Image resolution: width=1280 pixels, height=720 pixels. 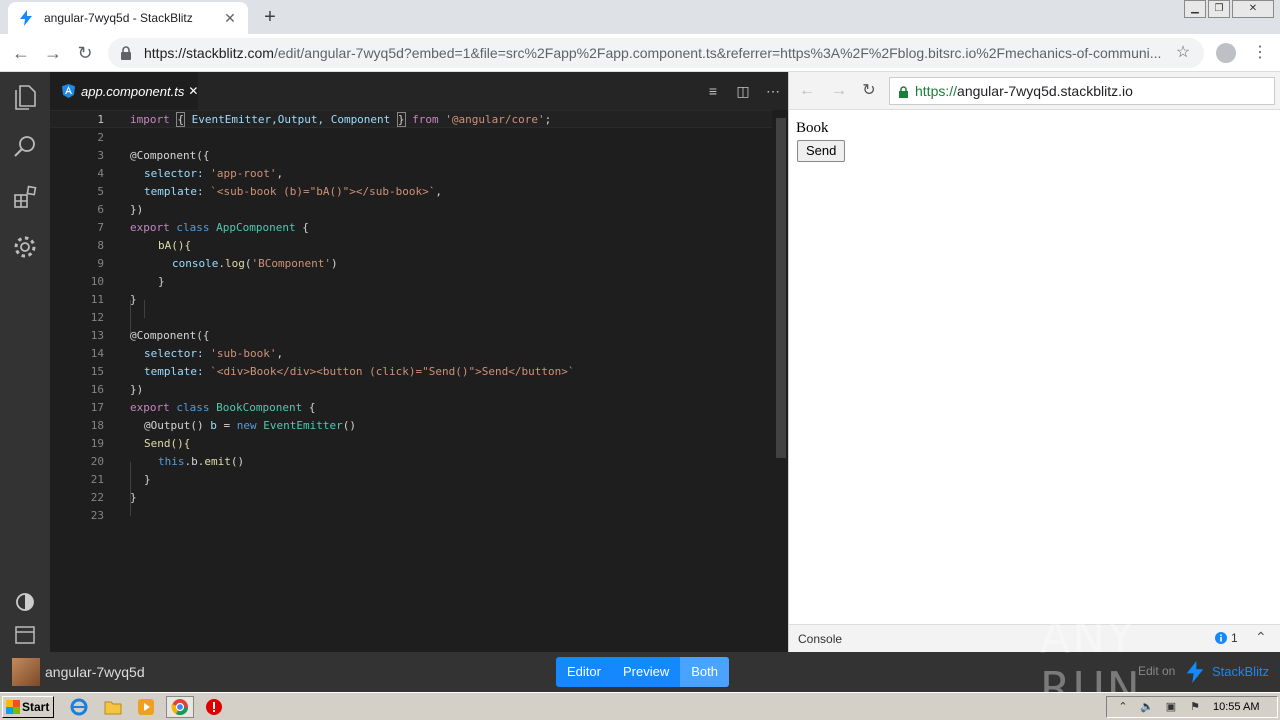 What do you see at coordinates (1226, 53) in the screenshot?
I see `profile-avatar-icon` at bounding box center [1226, 53].